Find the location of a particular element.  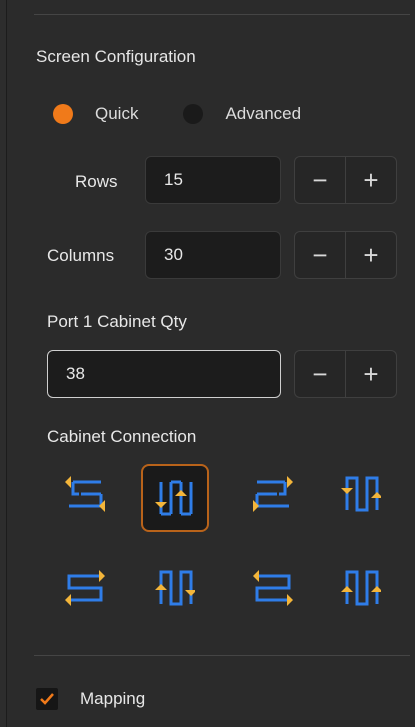

radio-checked-icon is located at coordinates (63, 114).